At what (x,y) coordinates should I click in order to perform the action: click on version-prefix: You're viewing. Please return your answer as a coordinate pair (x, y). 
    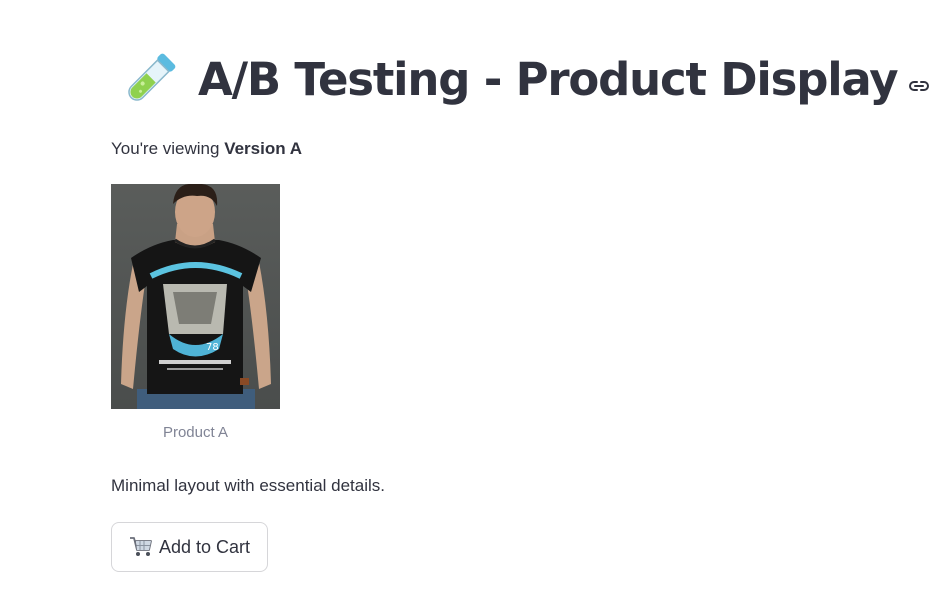
    Looking at the image, I should click on (168, 148).